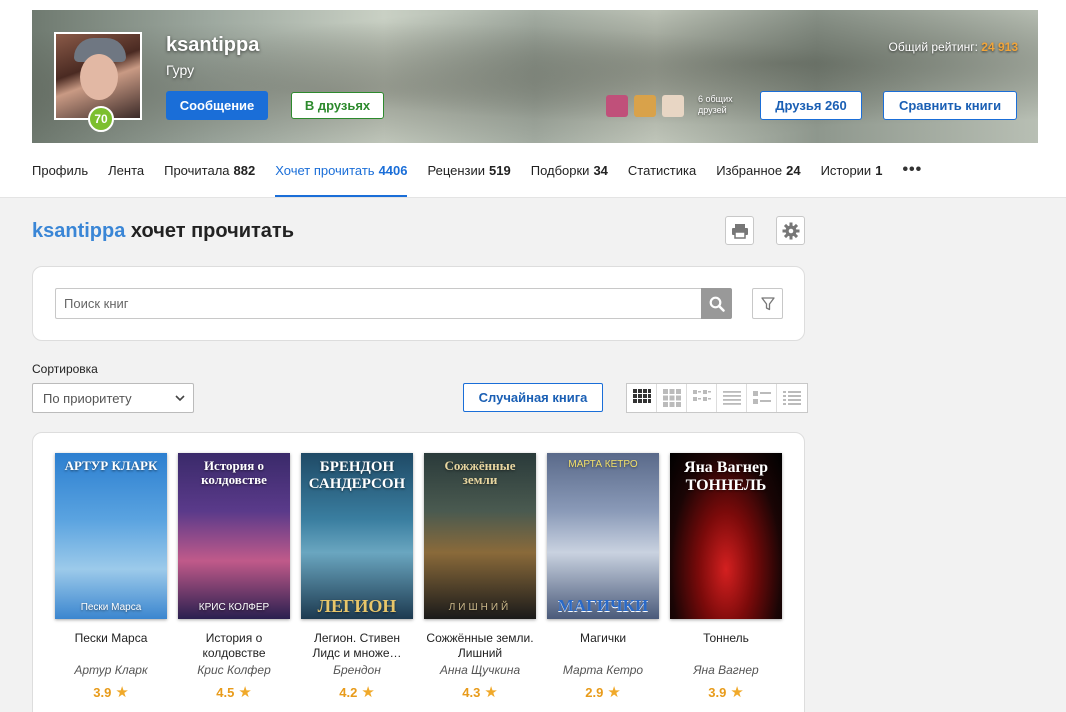  What do you see at coordinates (726, 536) in the screenshot?
I see `book-cover: Яна Вагнер ТОННЕЛЬ` at bounding box center [726, 536].